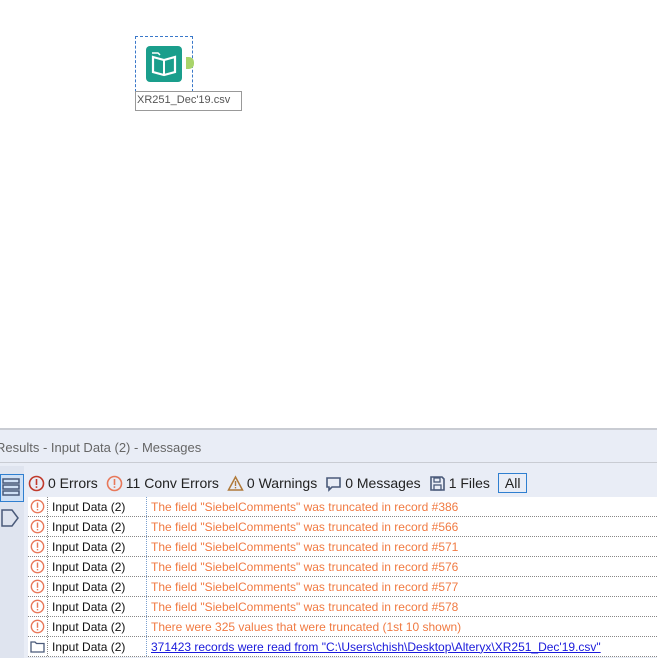  What do you see at coordinates (328, 462) in the screenshot?
I see `divider` at bounding box center [328, 462].